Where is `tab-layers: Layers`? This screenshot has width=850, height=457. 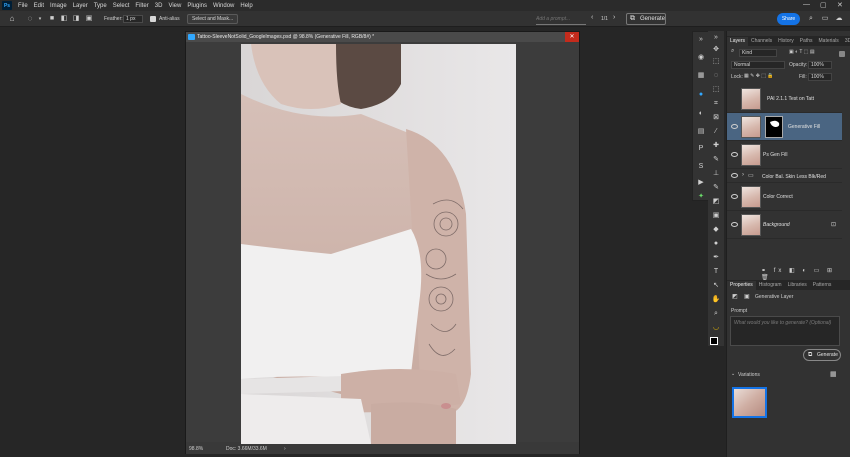 tab-layers: Layers is located at coordinates (738, 41).